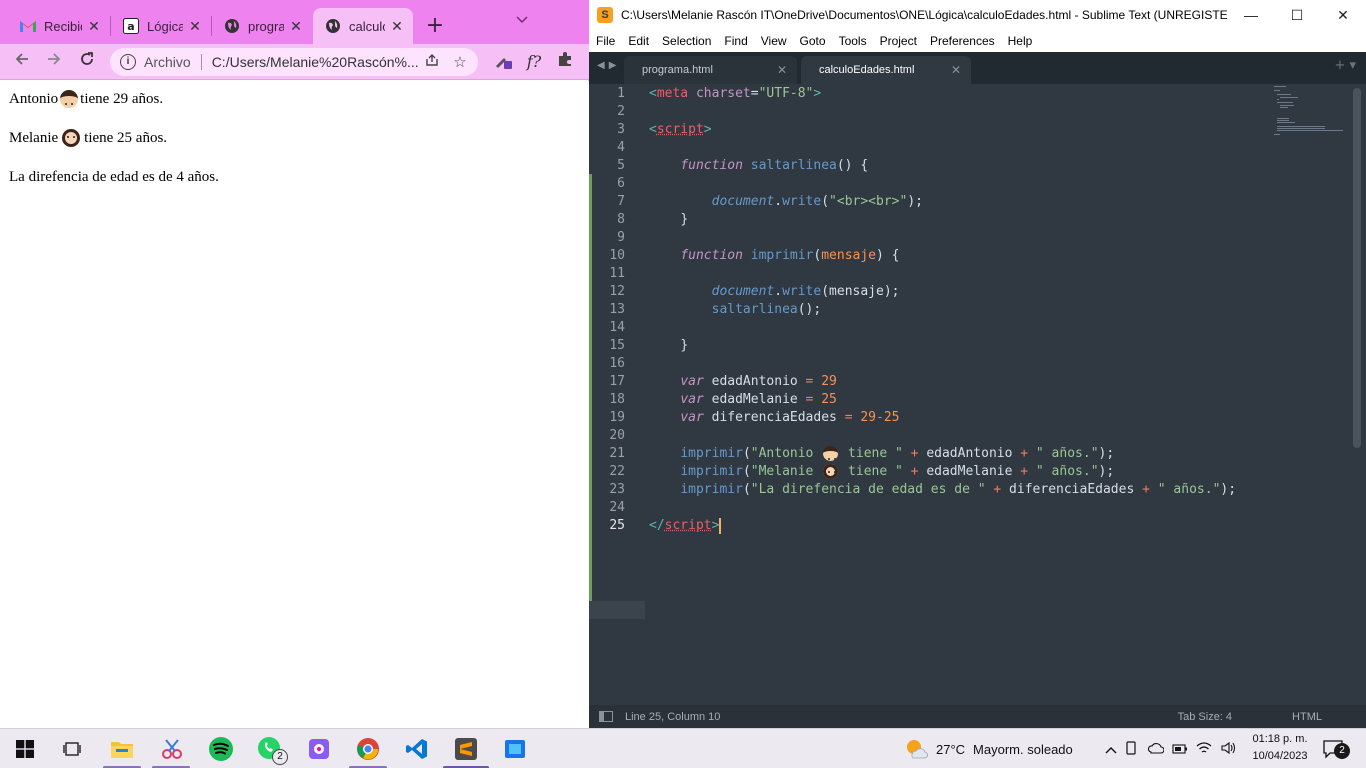 Image resolution: width=1366 pixels, height=768 pixels. Describe the element at coordinates (621, 183) in the screenshot. I see `line-number: 6` at that location.